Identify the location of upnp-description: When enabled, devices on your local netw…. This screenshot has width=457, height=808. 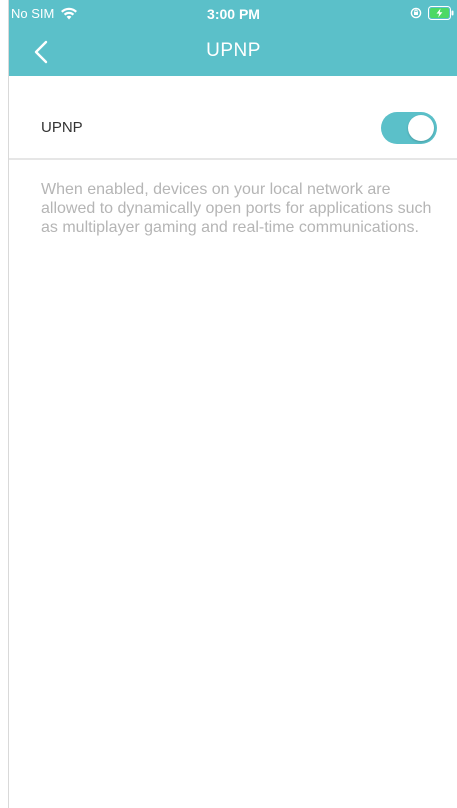
(236, 208).